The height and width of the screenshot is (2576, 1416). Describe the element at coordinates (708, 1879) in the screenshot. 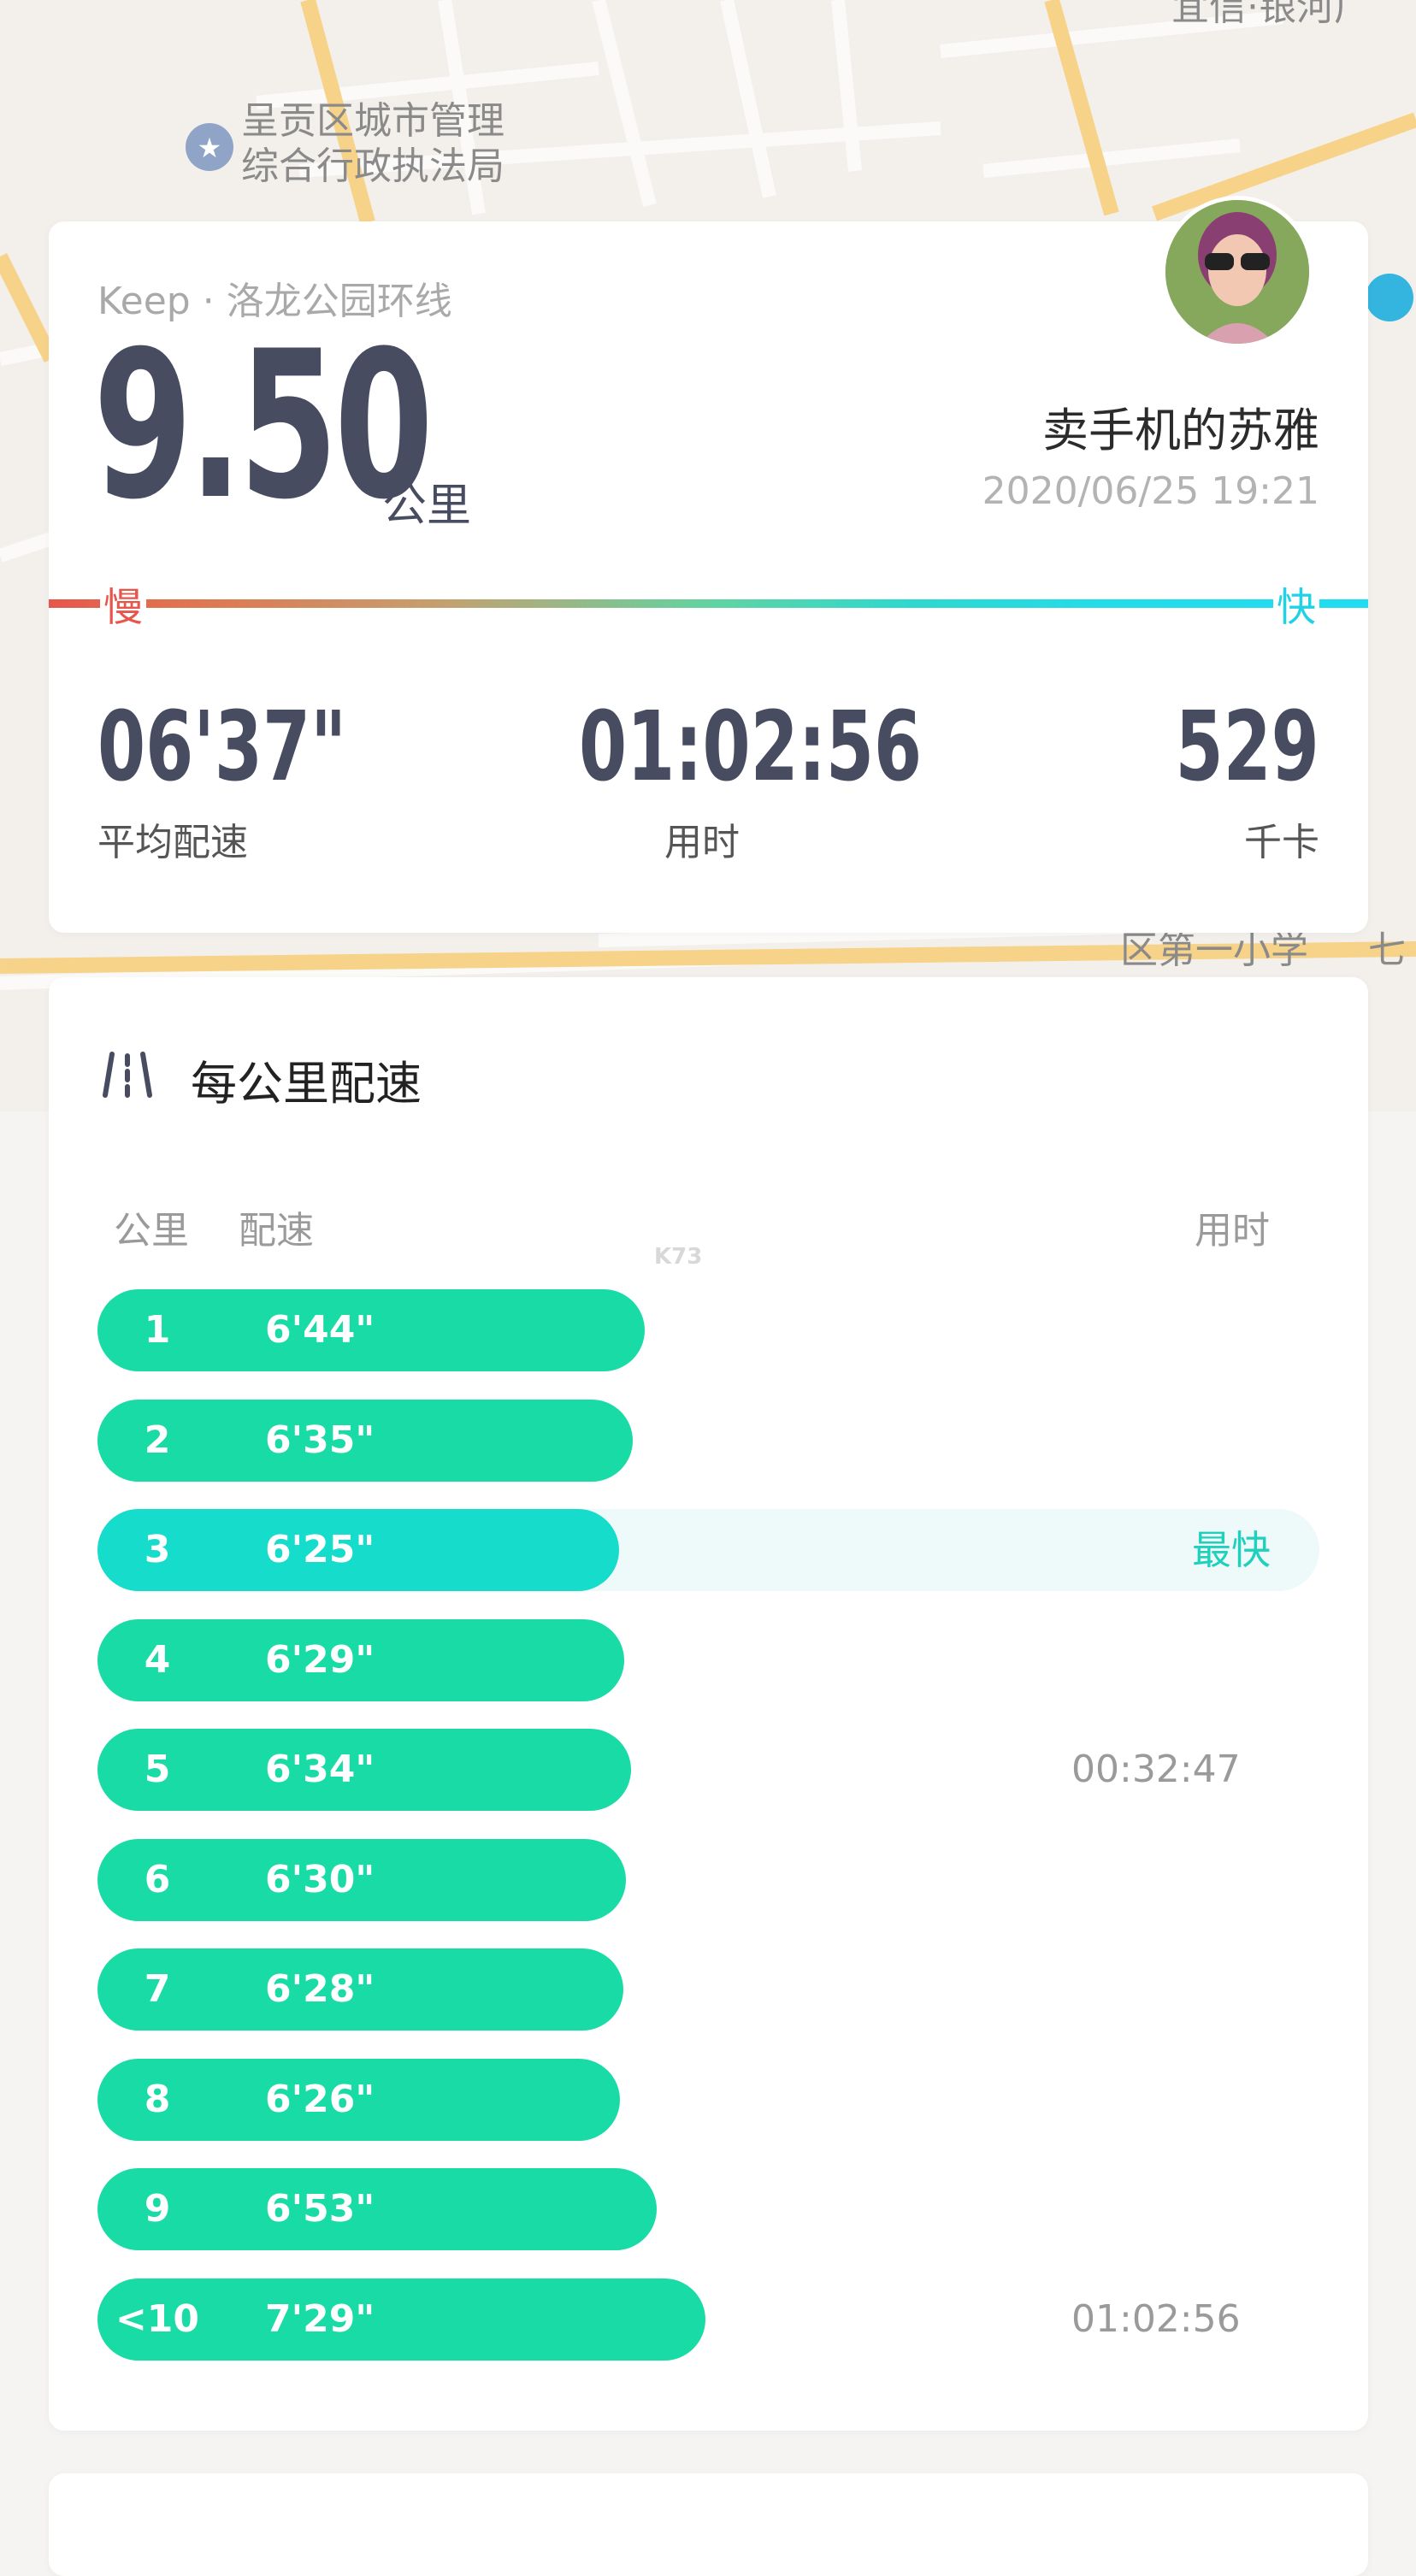

I see `pace-row: 6 6'30"` at that location.